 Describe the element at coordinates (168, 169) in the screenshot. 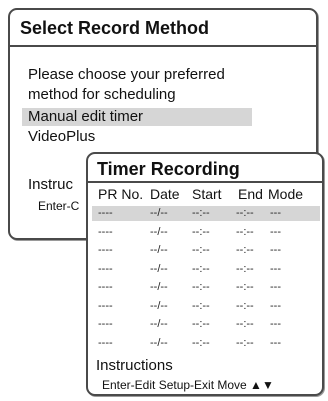

I see `dialog-title: Timer Recording` at that location.